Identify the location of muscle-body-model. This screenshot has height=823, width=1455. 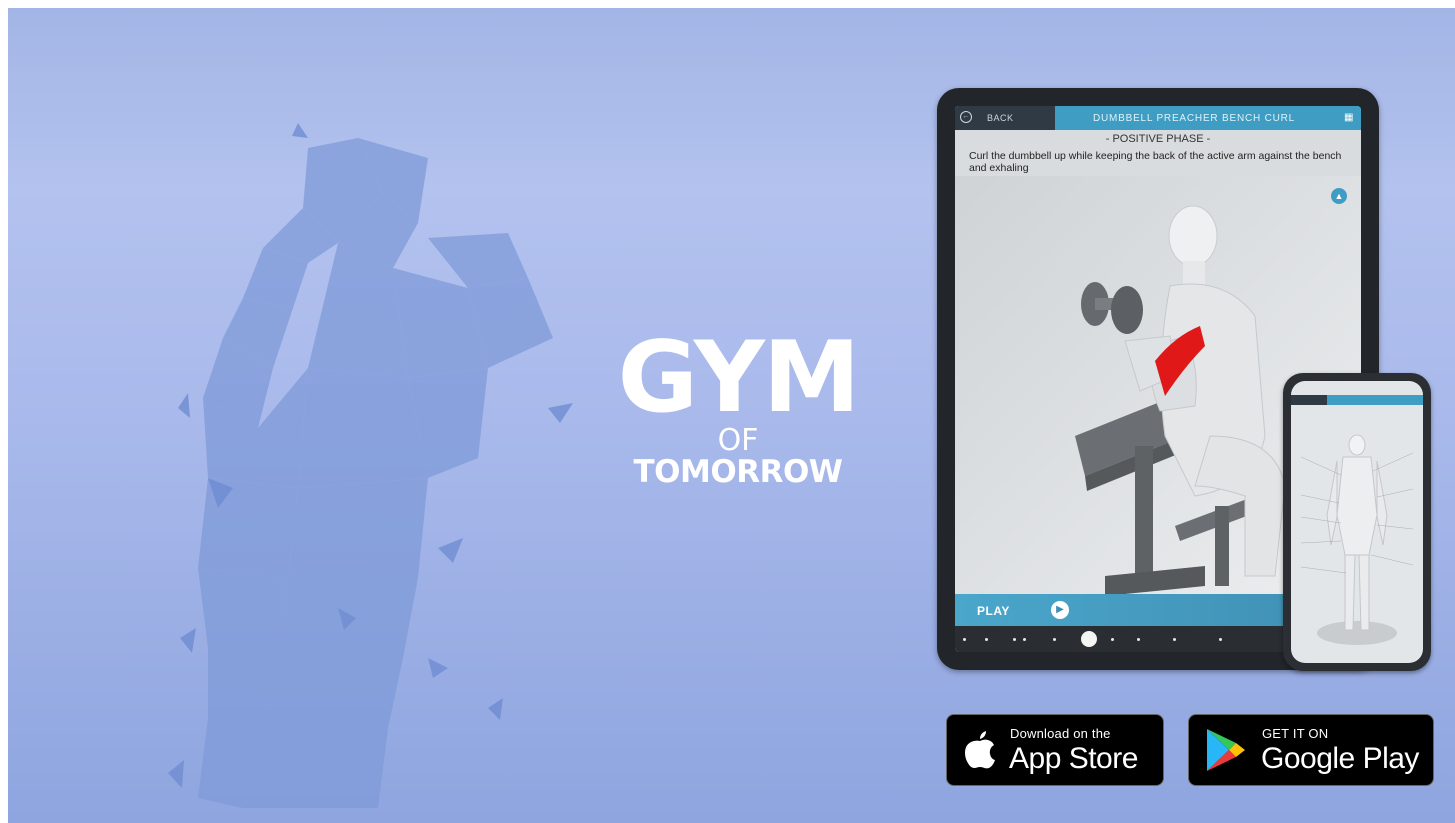
(1357, 539).